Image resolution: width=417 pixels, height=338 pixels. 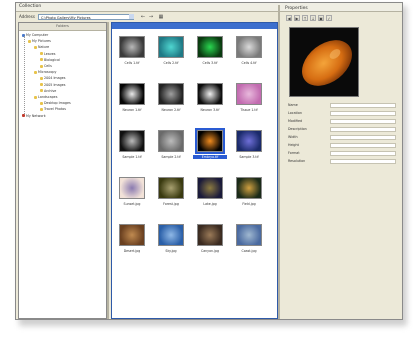 I want to click on tree-item-label: Nature, so click(x=44, y=47).